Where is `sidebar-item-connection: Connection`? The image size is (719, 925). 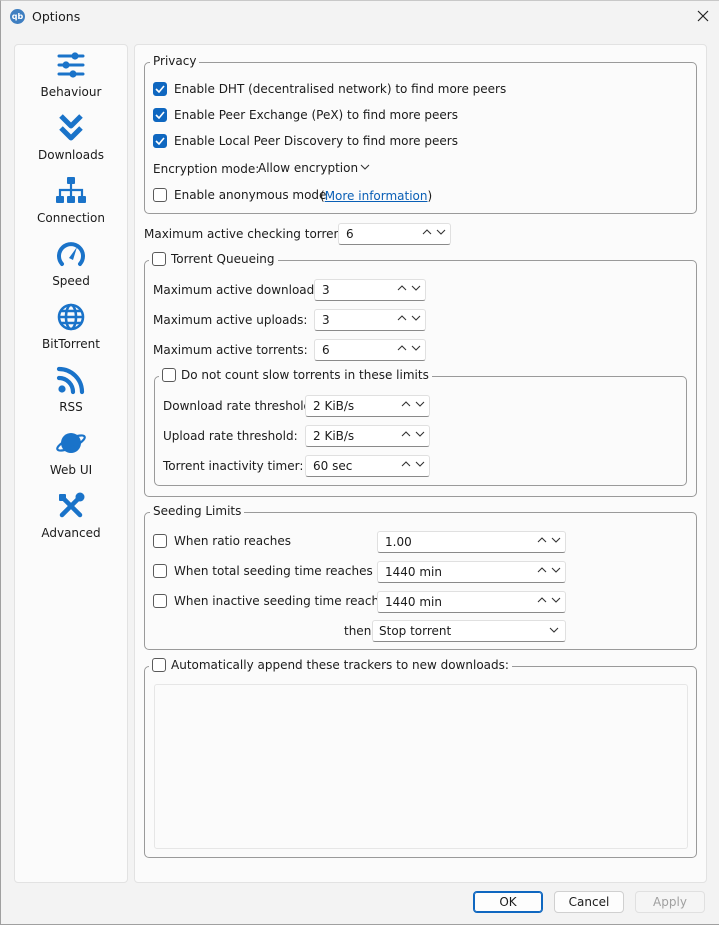
sidebar-item-connection: Connection is located at coordinates (71, 205).